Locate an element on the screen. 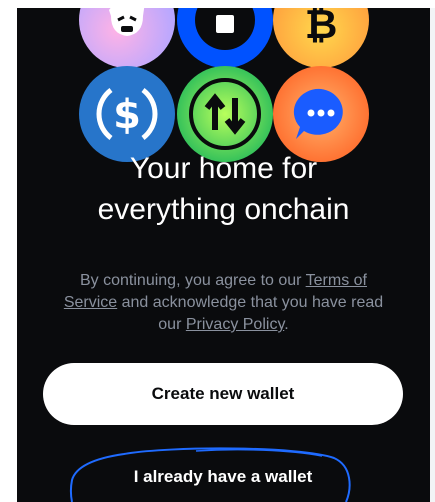 This screenshot has height=502, width=435. headline-line-1: Your home for is located at coordinates (223, 168).